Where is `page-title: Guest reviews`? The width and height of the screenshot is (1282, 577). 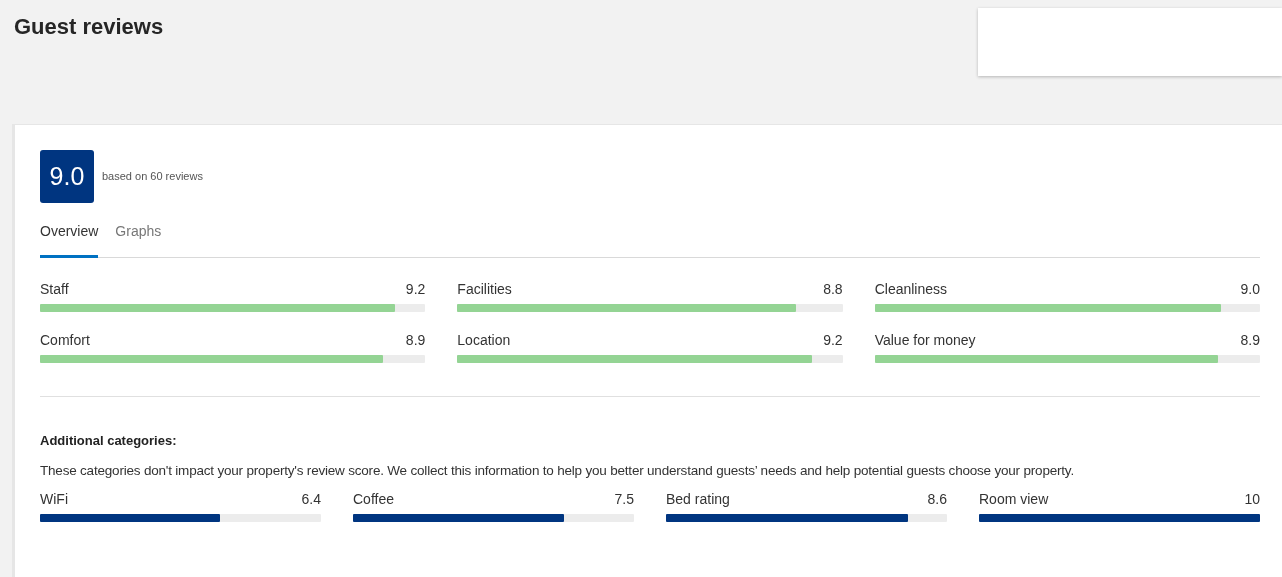 page-title: Guest reviews is located at coordinates (89, 27).